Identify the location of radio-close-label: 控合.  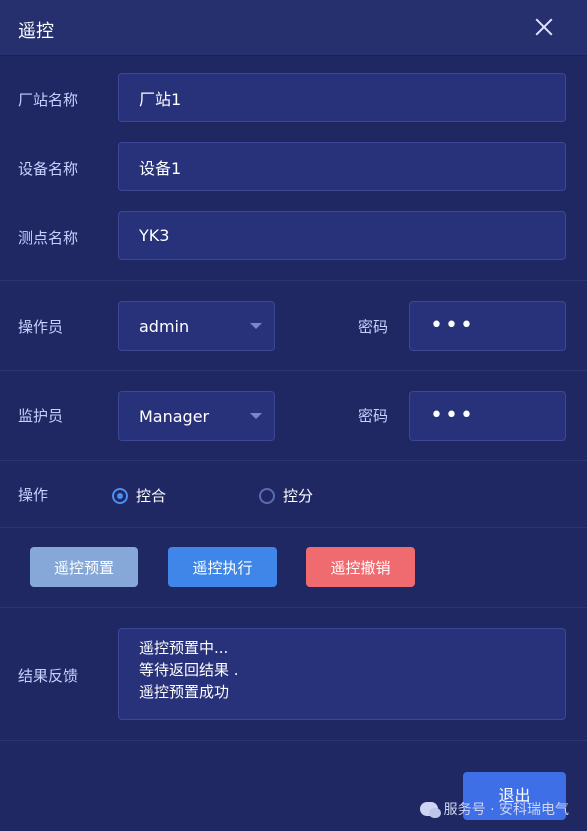
(151, 496).